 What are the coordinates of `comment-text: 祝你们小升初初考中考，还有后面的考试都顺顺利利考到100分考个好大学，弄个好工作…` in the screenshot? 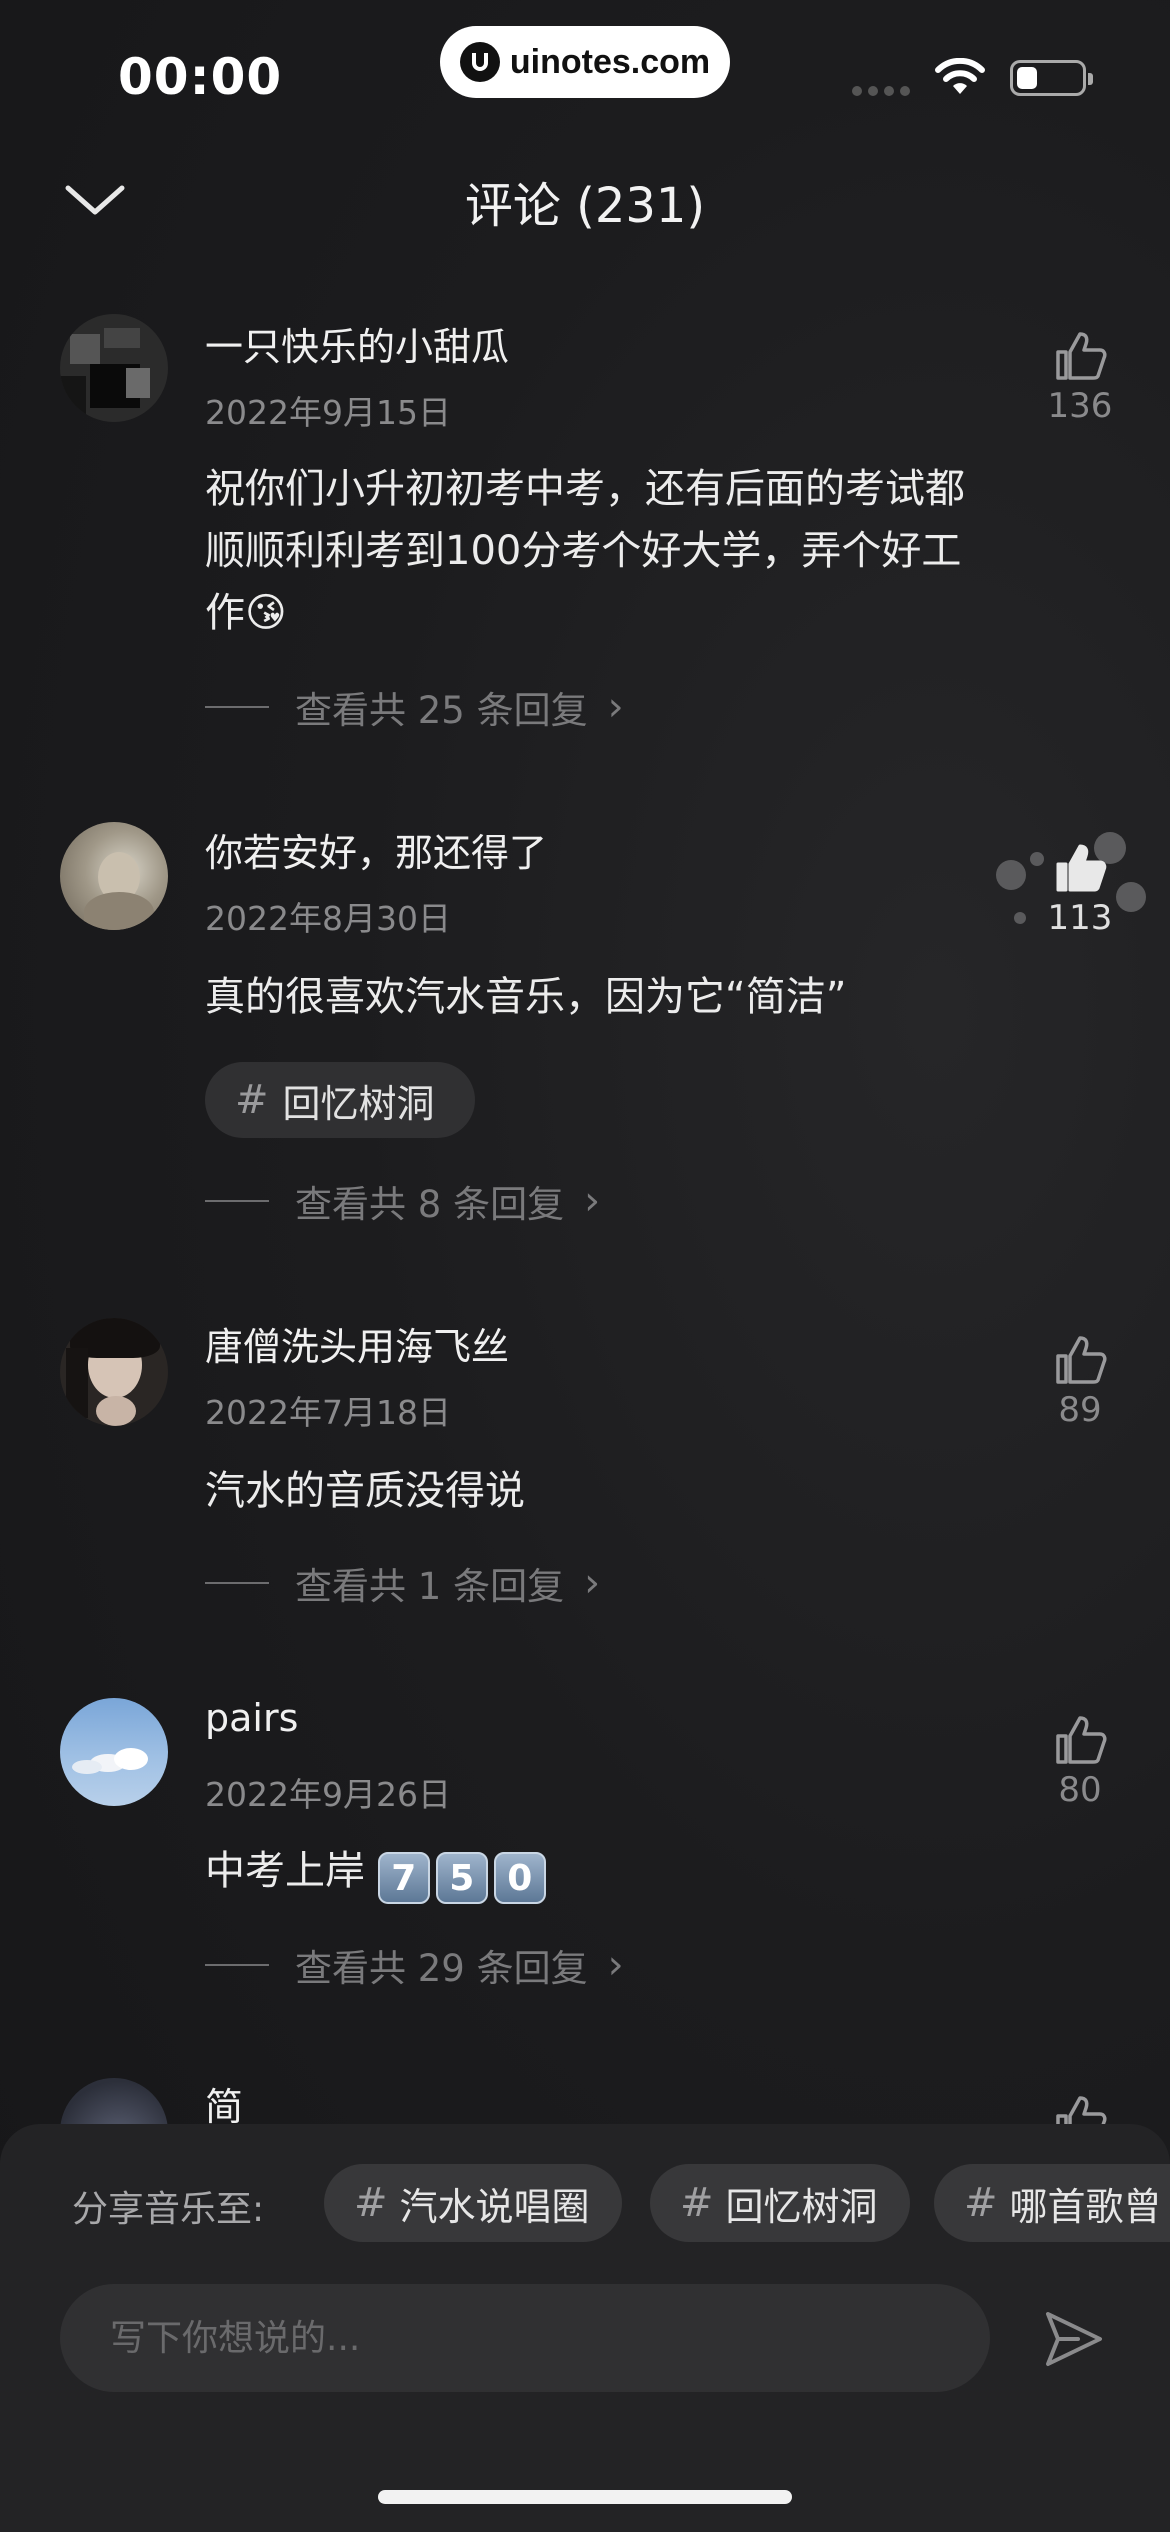 It's located at (585, 551).